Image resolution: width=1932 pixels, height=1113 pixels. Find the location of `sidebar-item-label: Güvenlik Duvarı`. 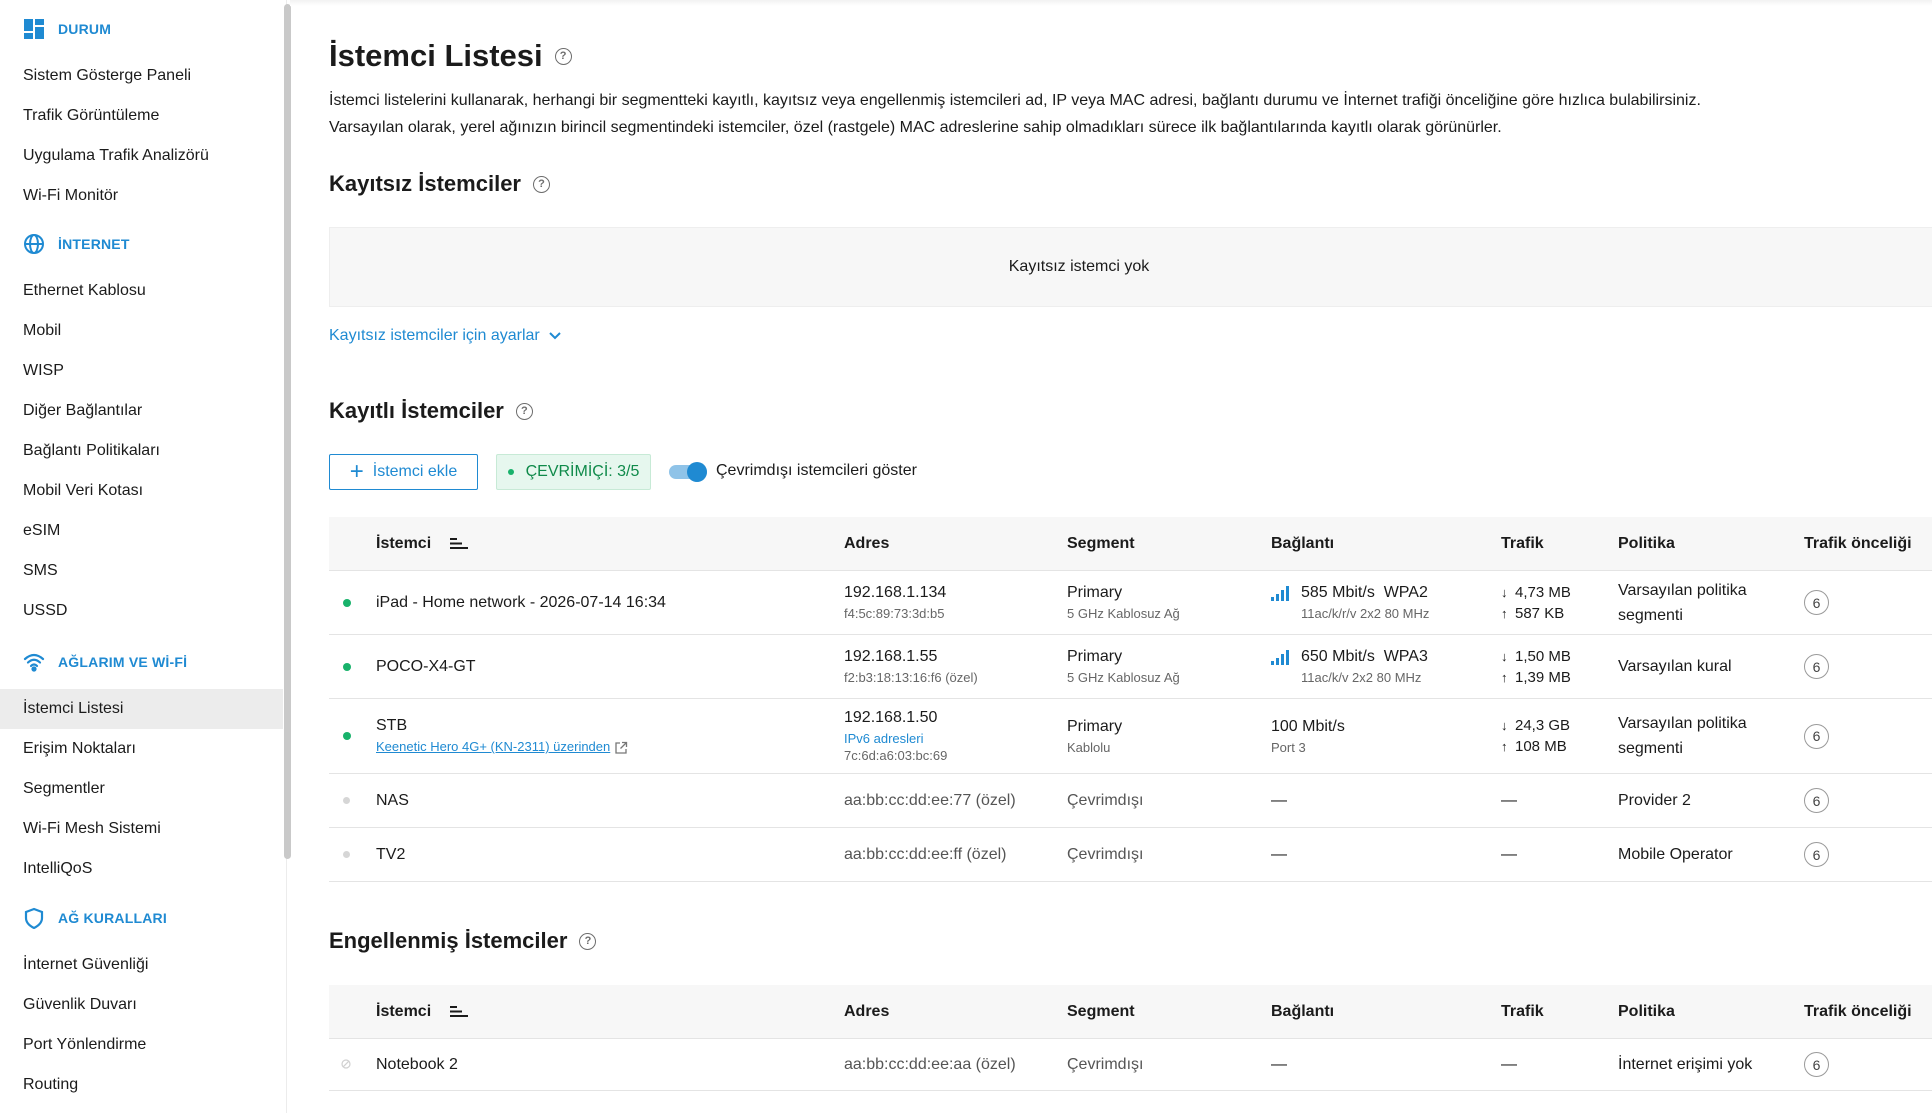

sidebar-item-label: Güvenlik Duvarı is located at coordinates (80, 1004).